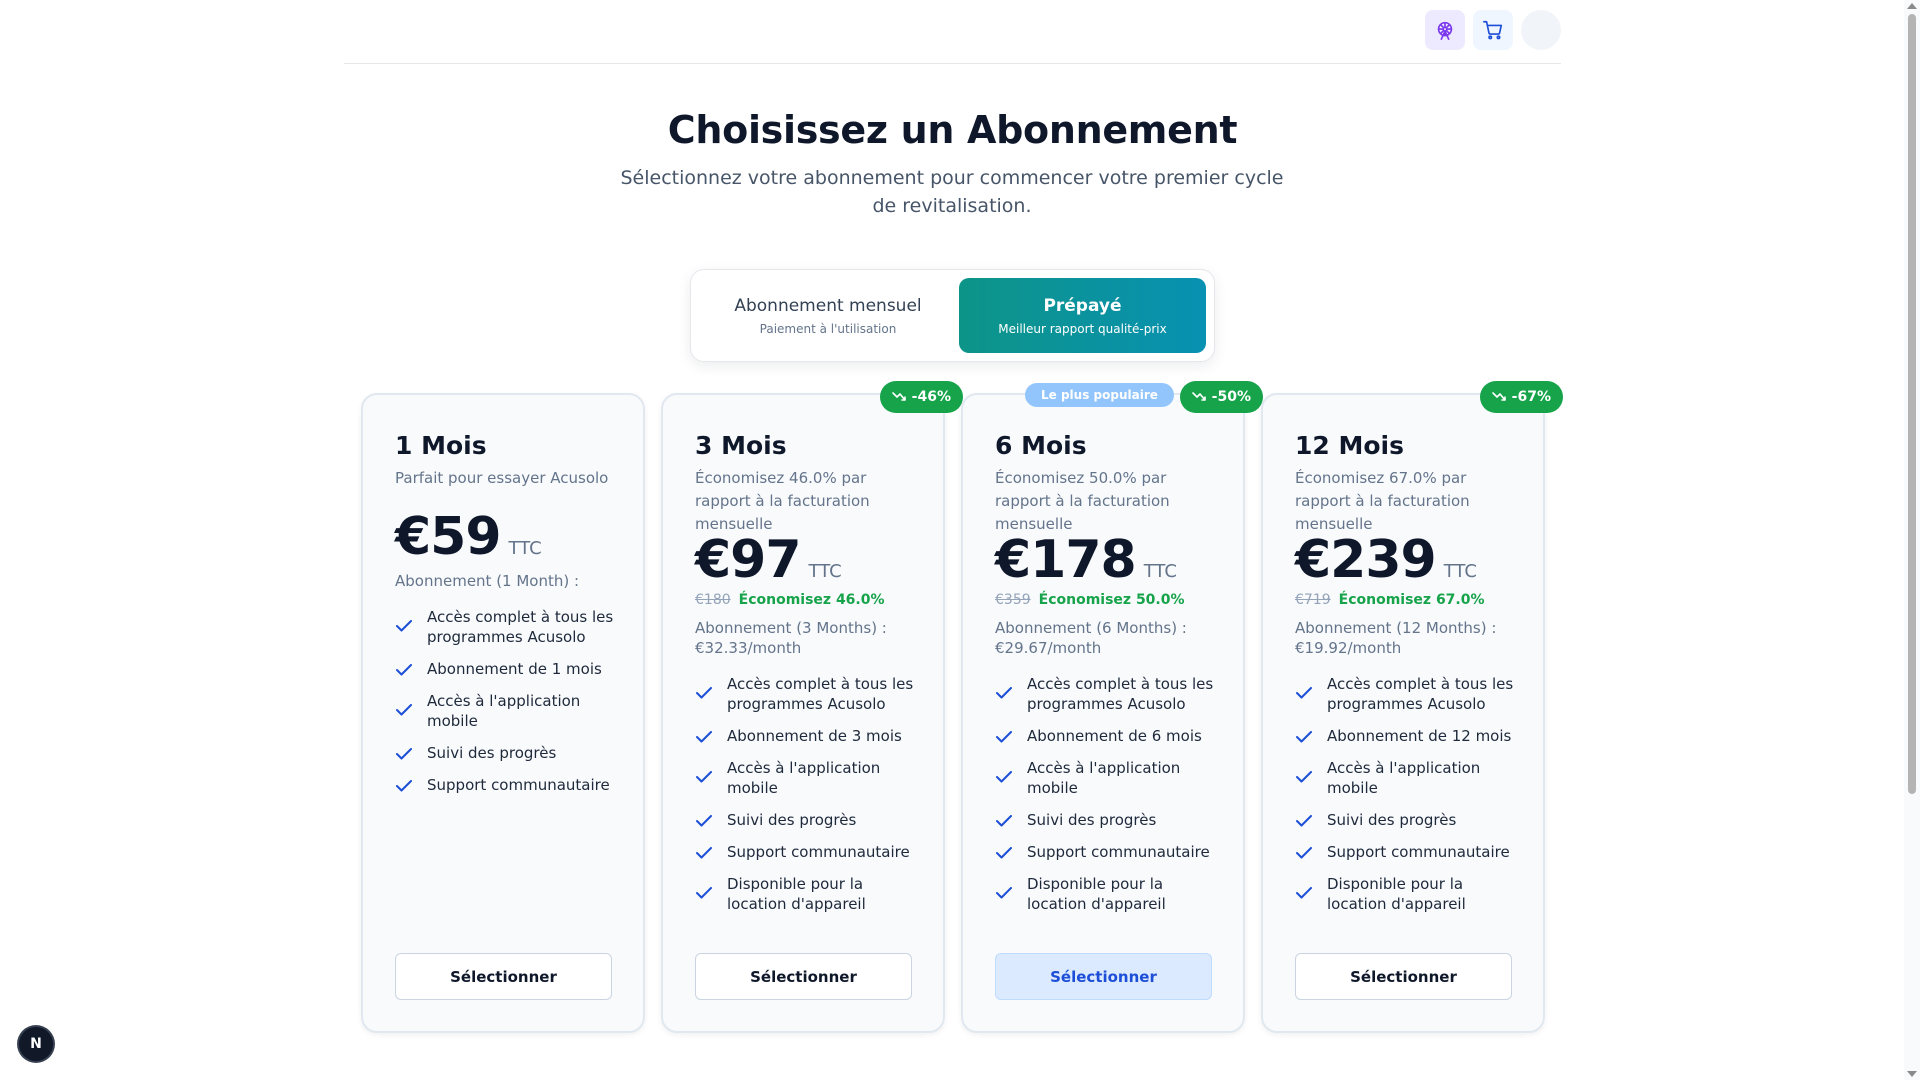  I want to click on scrollbar-thumb, so click(1912, 404).